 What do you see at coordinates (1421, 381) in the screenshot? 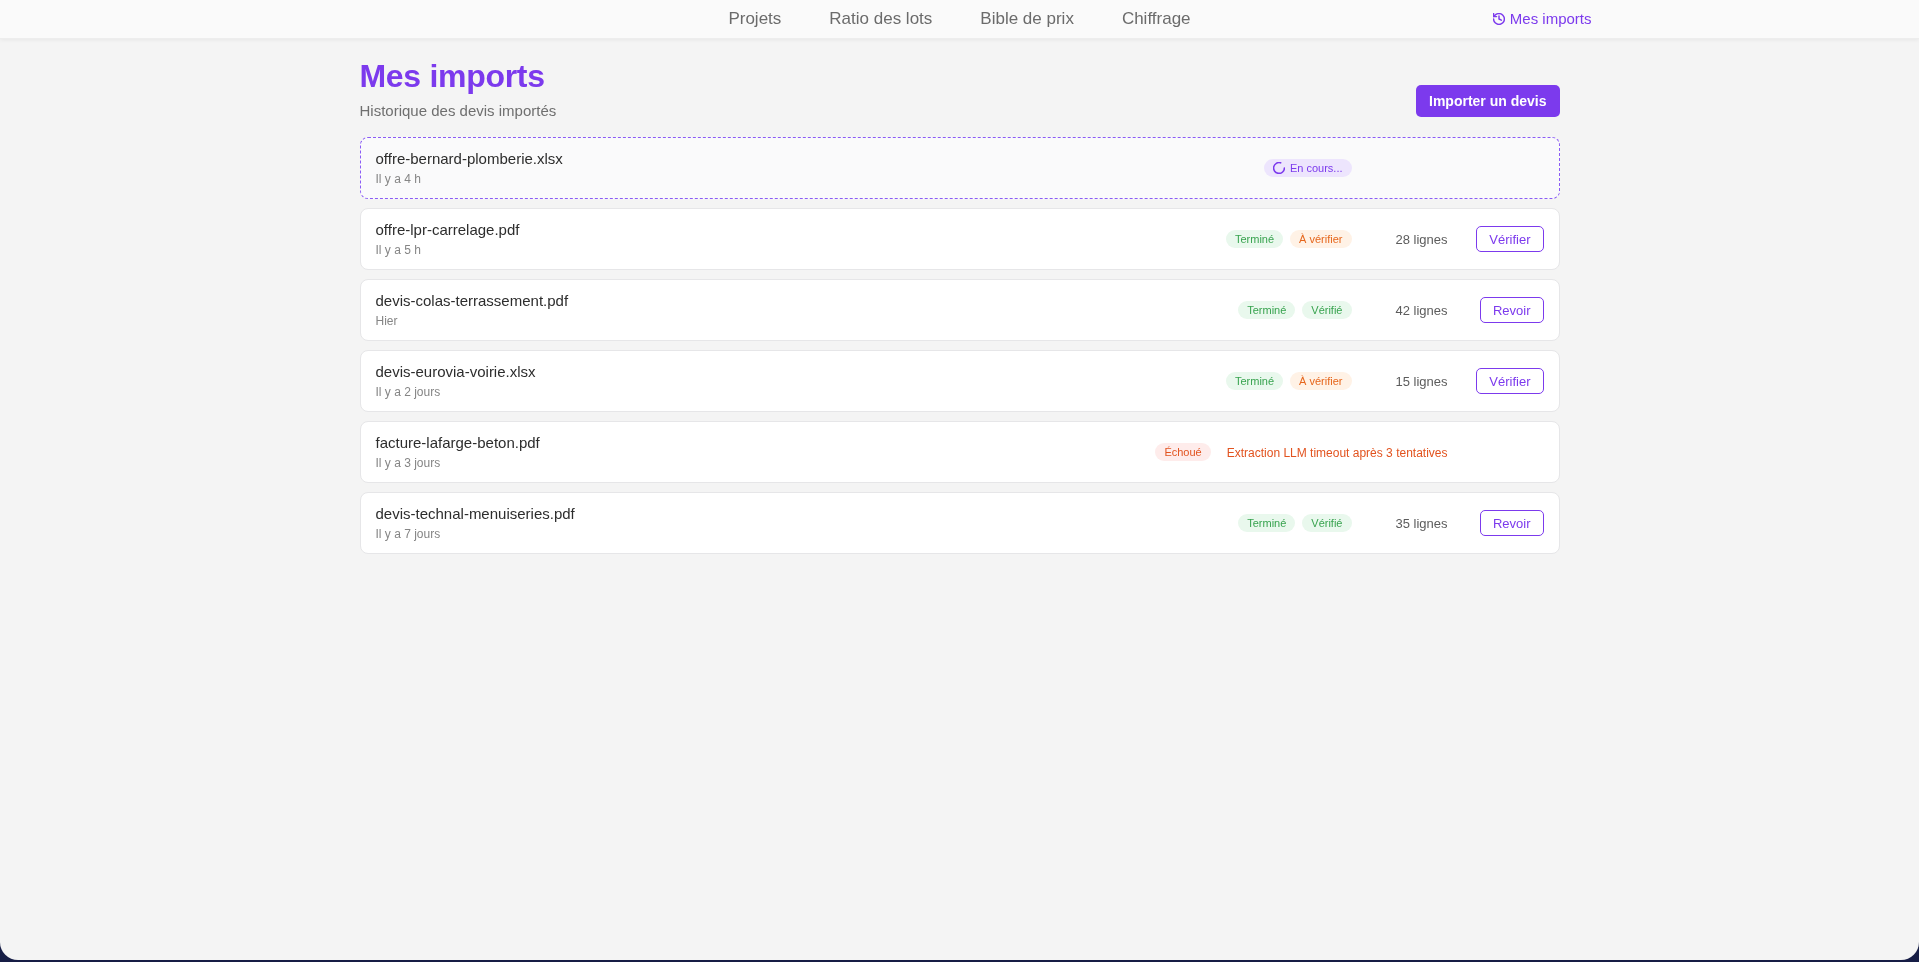
I see `line-count: 15 lignes` at bounding box center [1421, 381].